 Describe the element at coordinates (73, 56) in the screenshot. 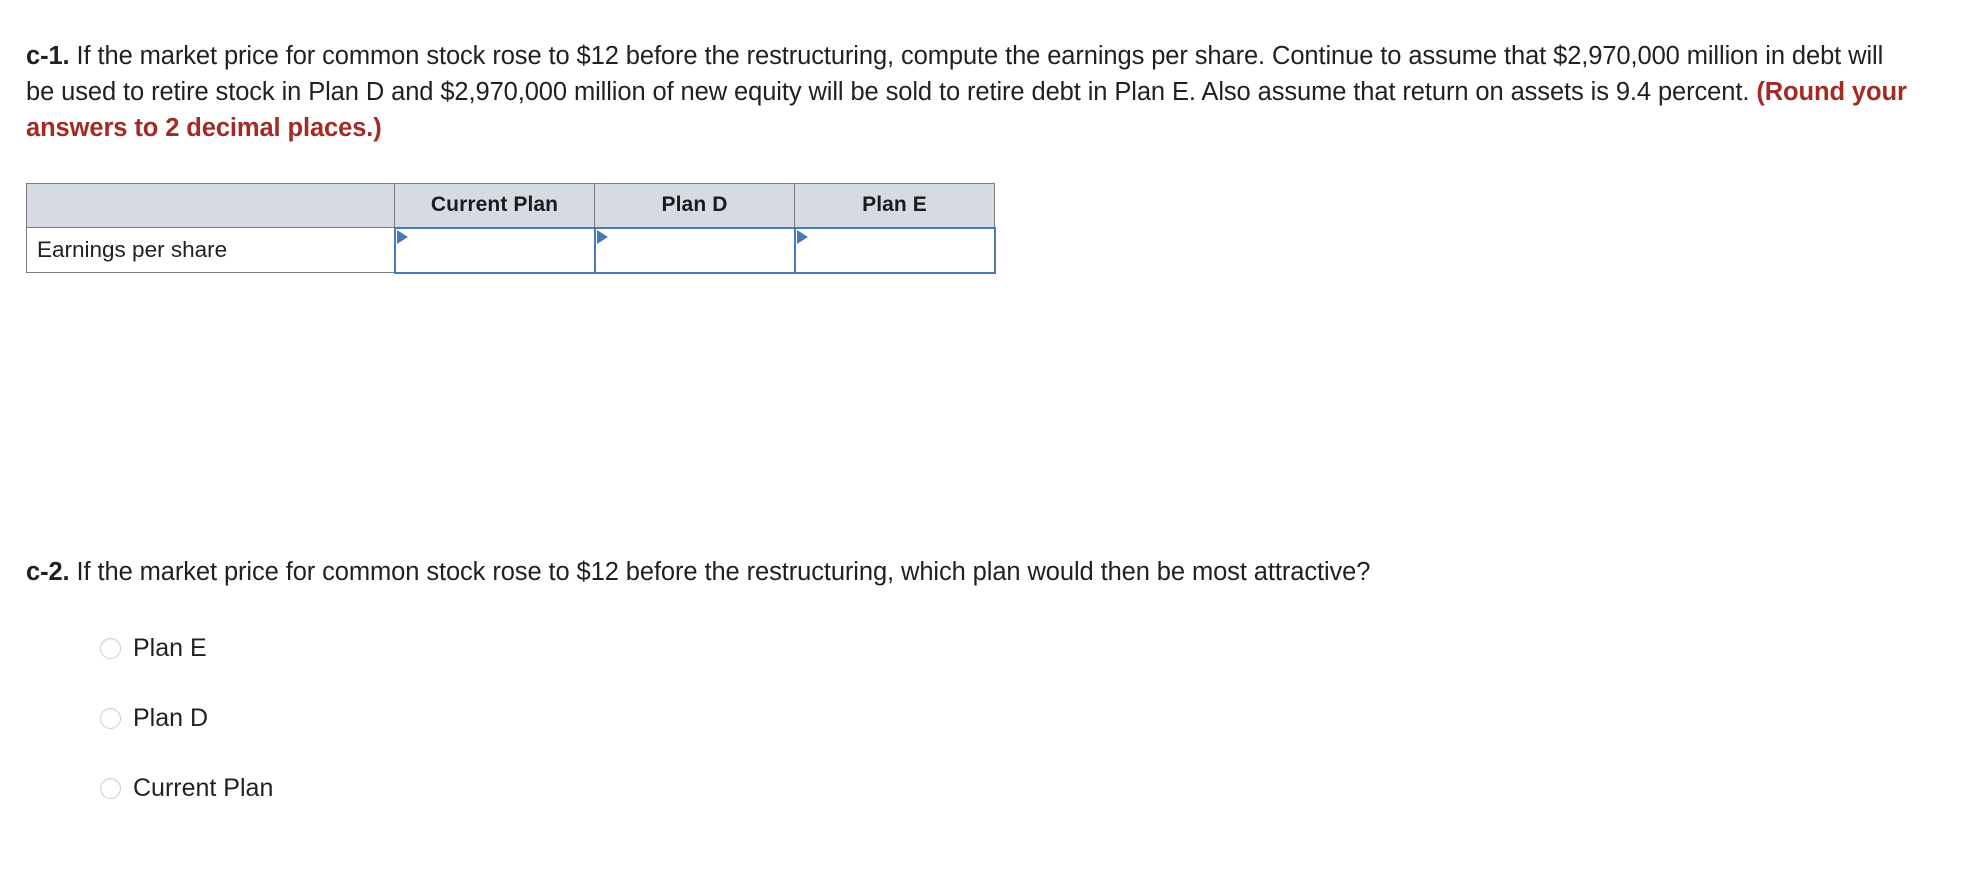

I see `question-c1-body` at that location.